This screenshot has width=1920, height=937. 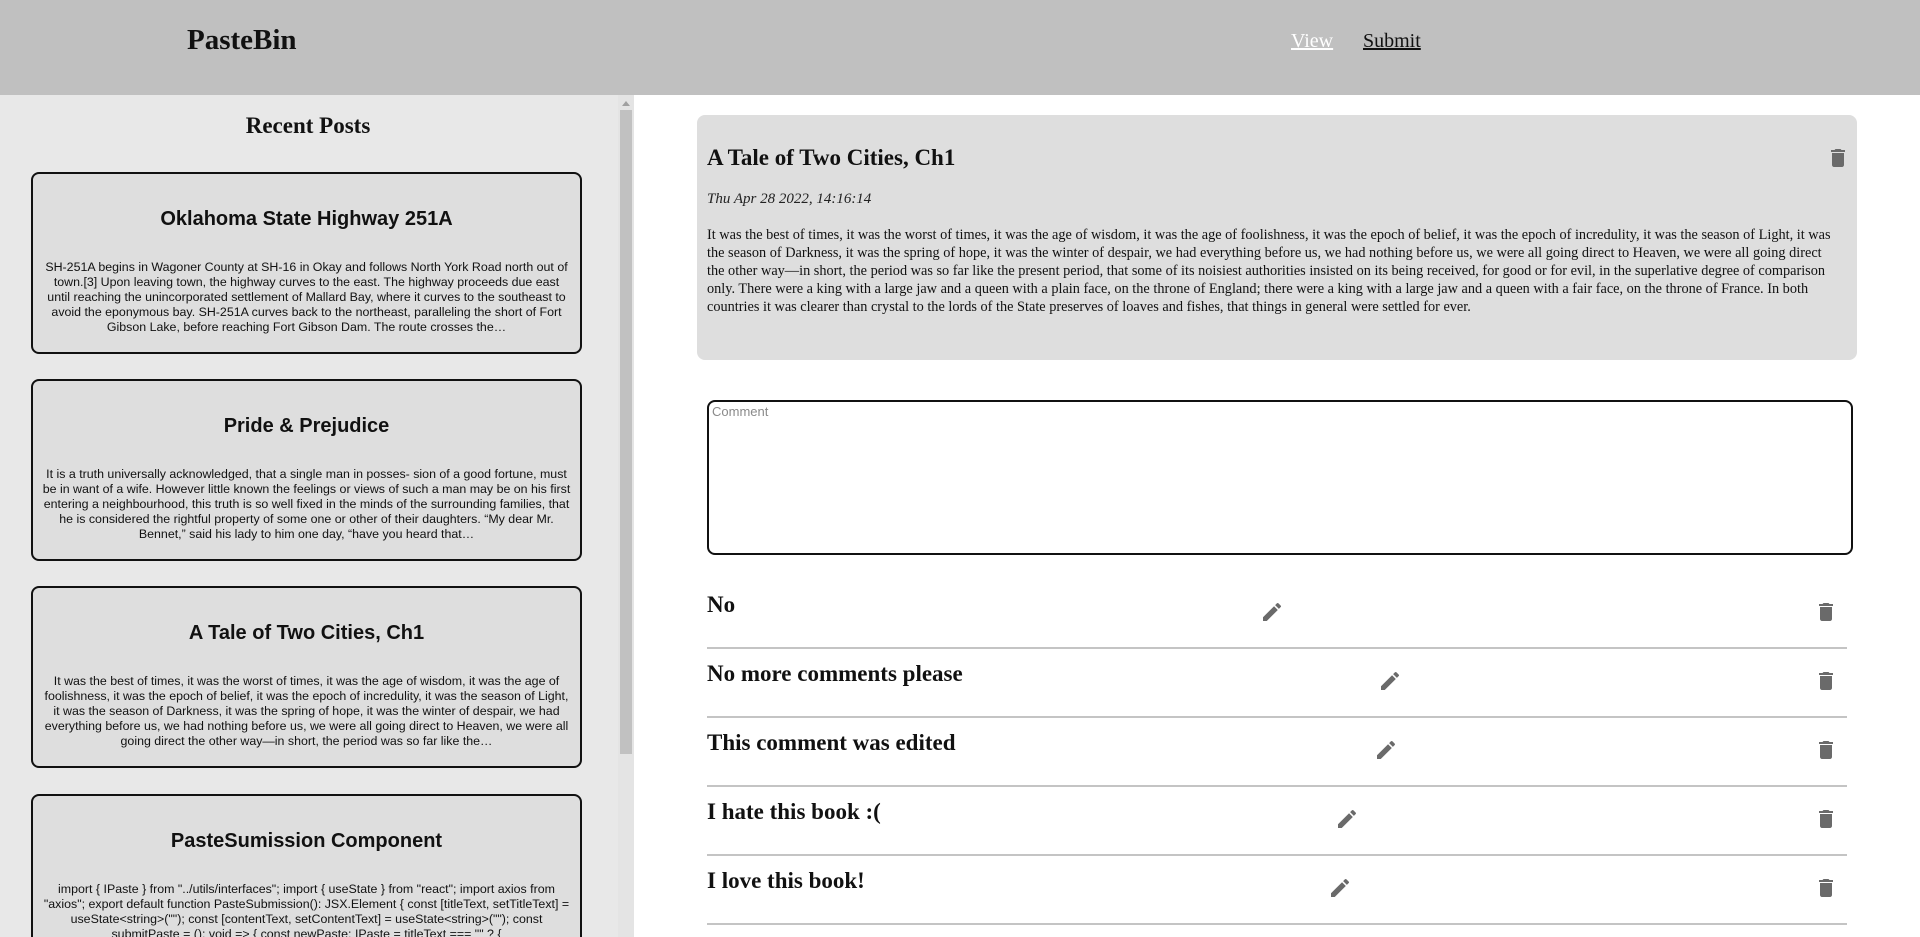 What do you see at coordinates (786, 880) in the screenshot?
I see `comment-text: I love this book!` at bounding box center [786, 880].